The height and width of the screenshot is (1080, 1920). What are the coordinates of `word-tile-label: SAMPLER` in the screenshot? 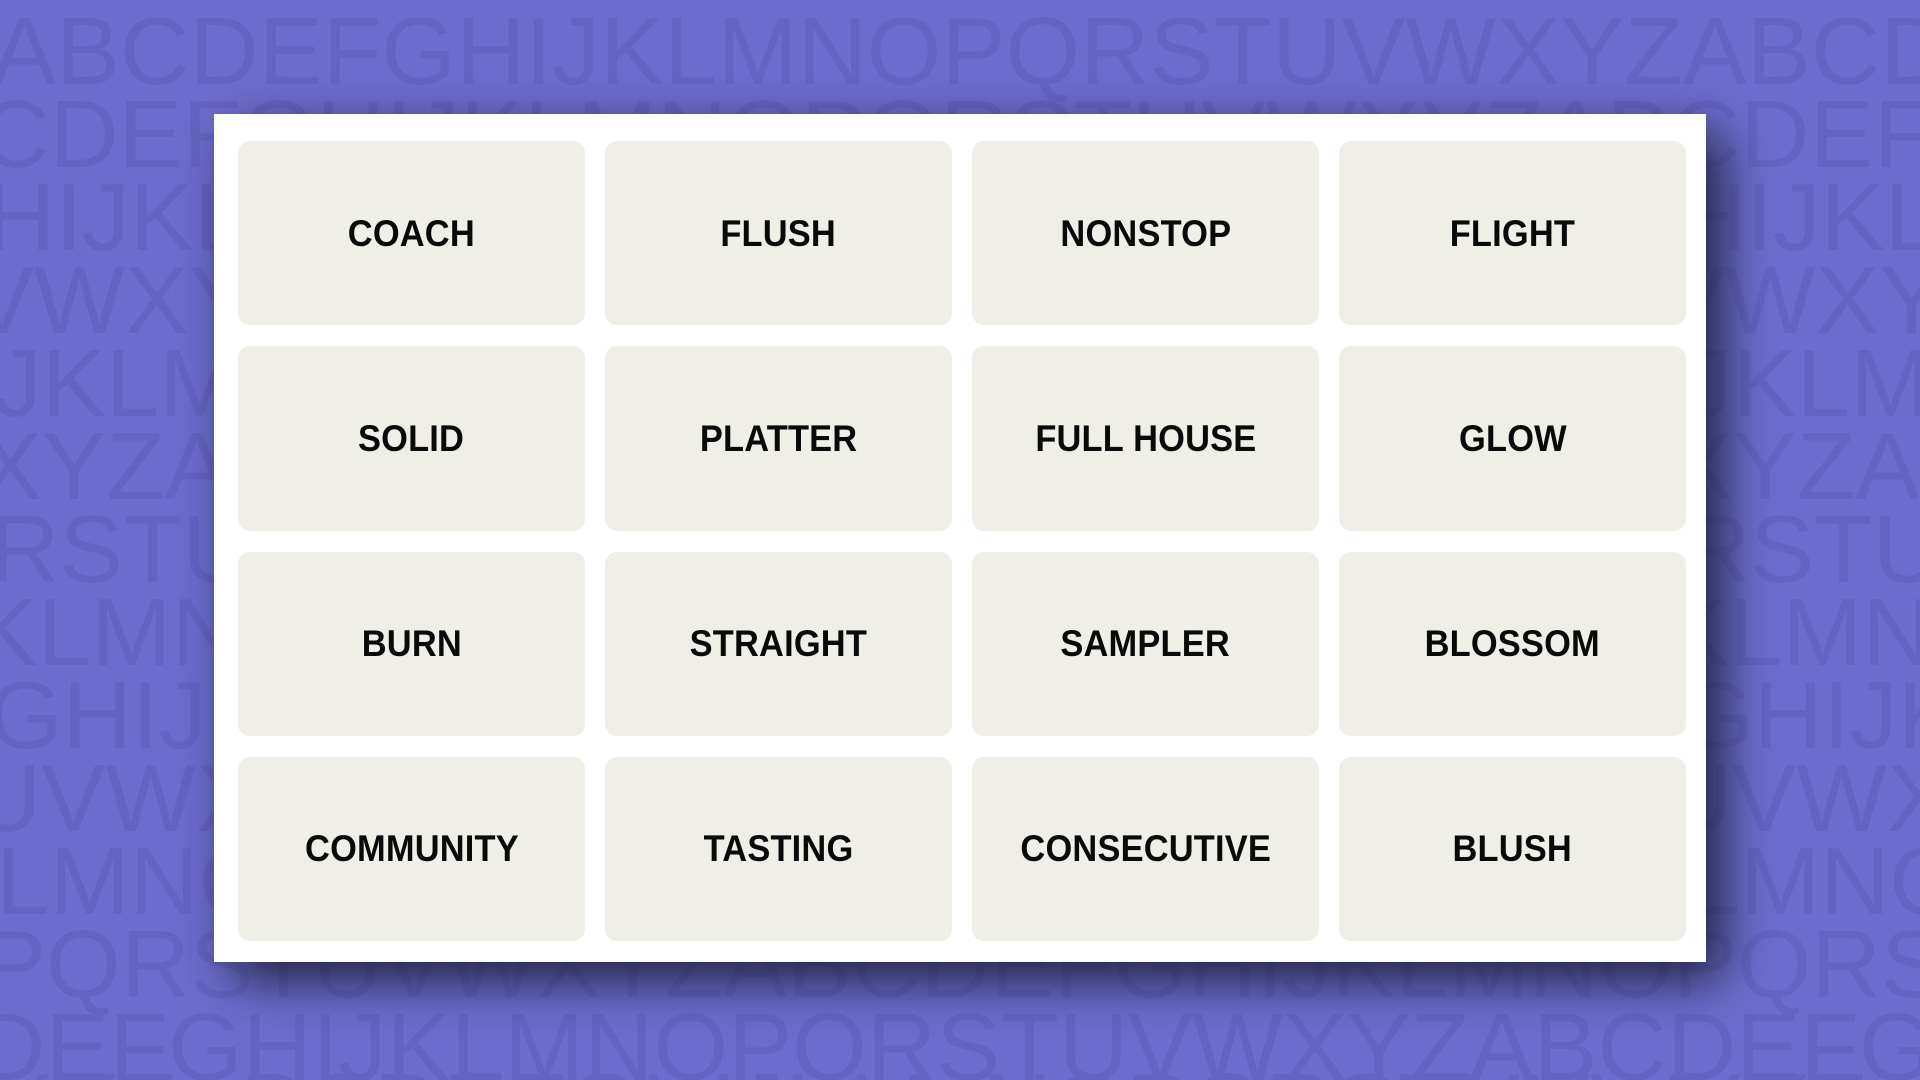 It's located at (1145, 644).